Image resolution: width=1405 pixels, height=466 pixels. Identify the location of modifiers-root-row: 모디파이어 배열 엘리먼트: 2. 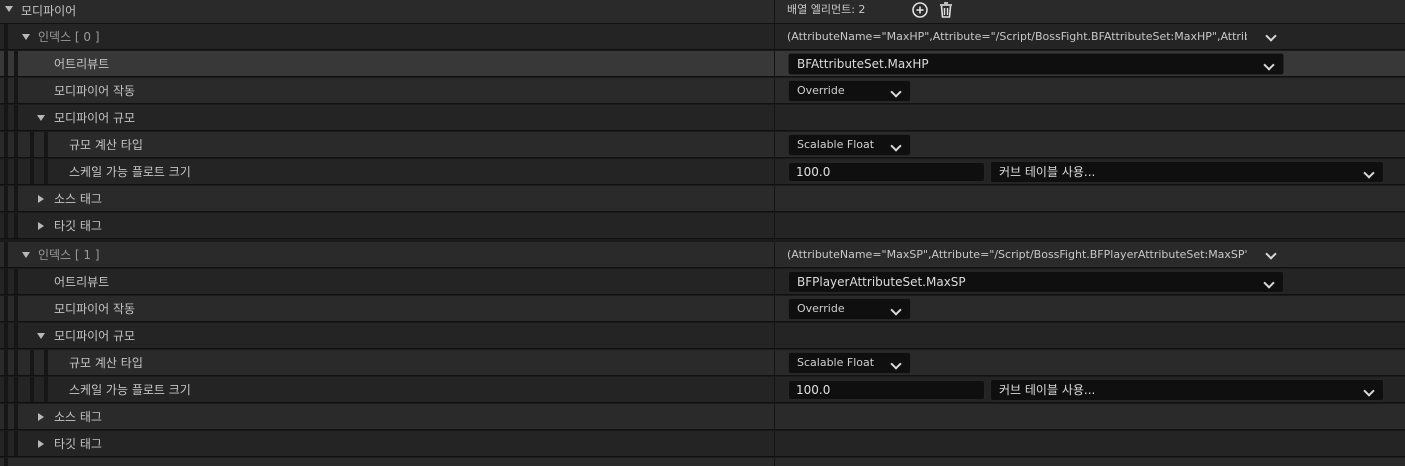
(702, 12).